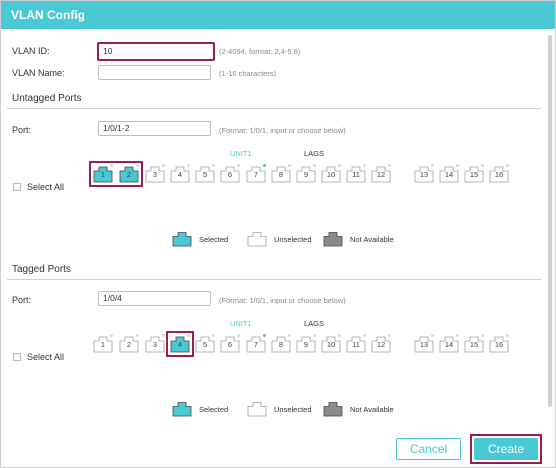 The image size is (556, 468). What do you see at coordinates (306, 173) in the screenshot?
I see `untagged-port-9: 9` at bounding box center [306, 173].